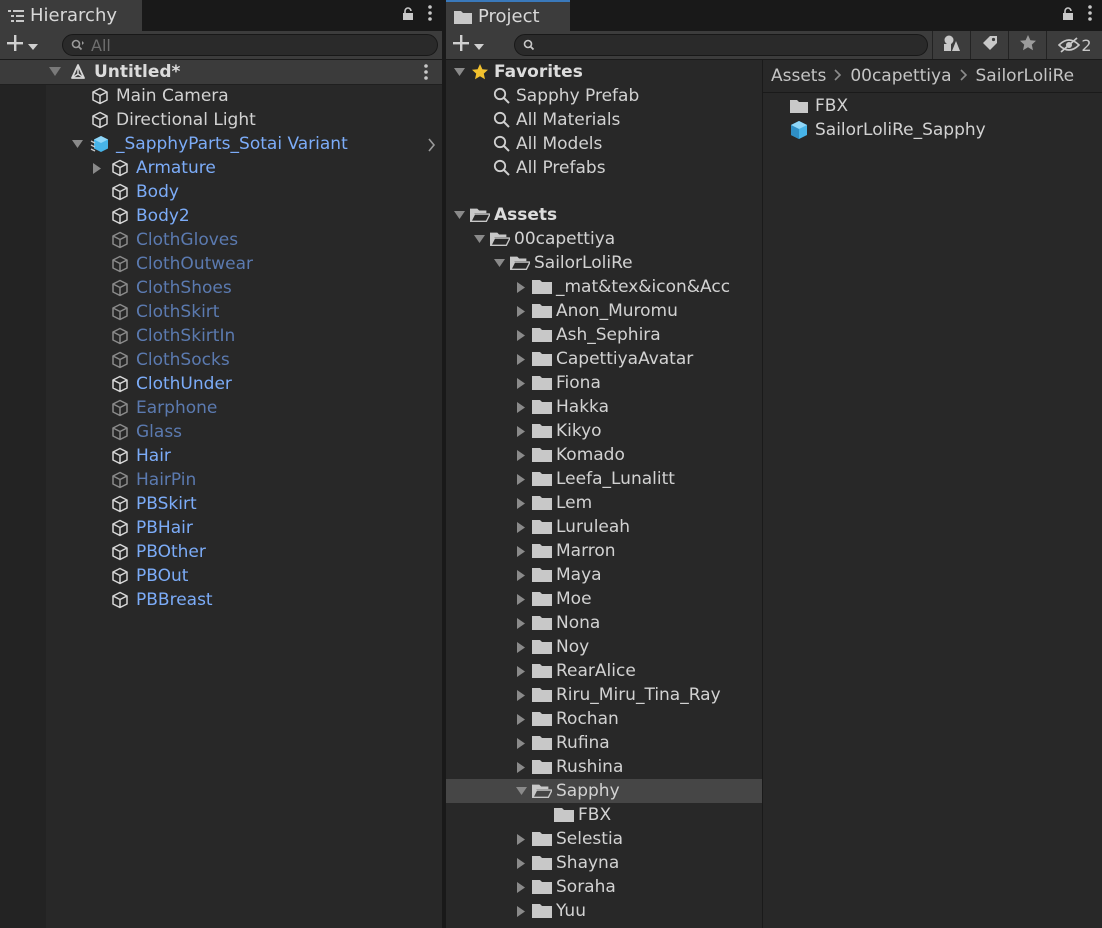 The image size is (1102, 928). Describe the element at coordinates (426, 74) in the screenshot. I see `scene-menu-icon` at that location.